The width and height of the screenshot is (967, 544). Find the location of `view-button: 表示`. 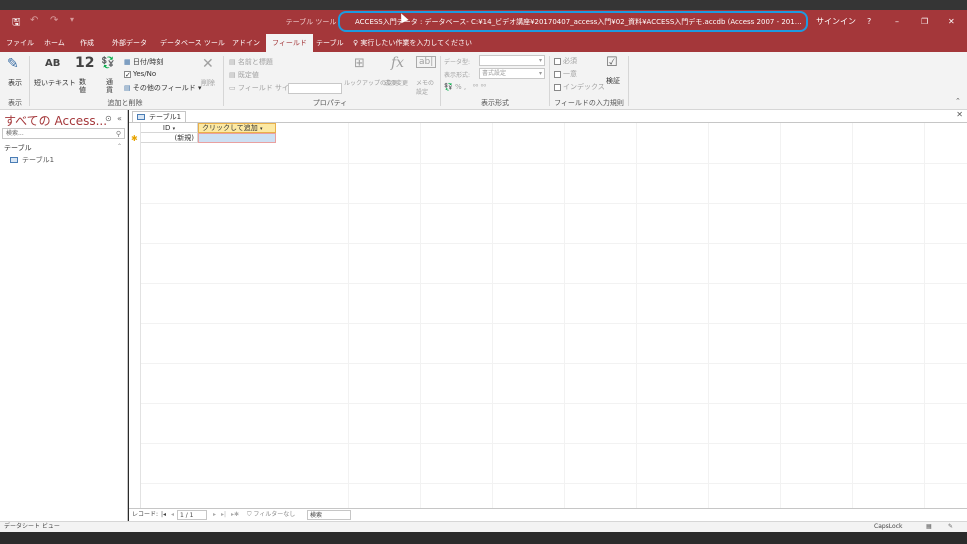

view-button: 表示 is located at coordinates (15, 83).